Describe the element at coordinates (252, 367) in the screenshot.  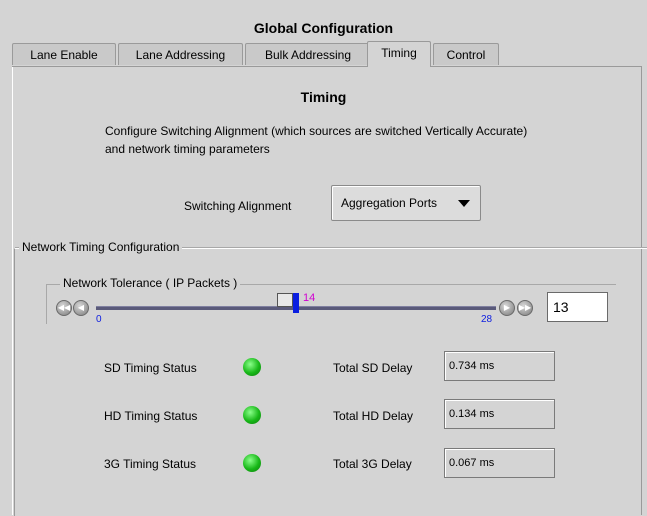
I see `sd-status-led-icon` at that location.